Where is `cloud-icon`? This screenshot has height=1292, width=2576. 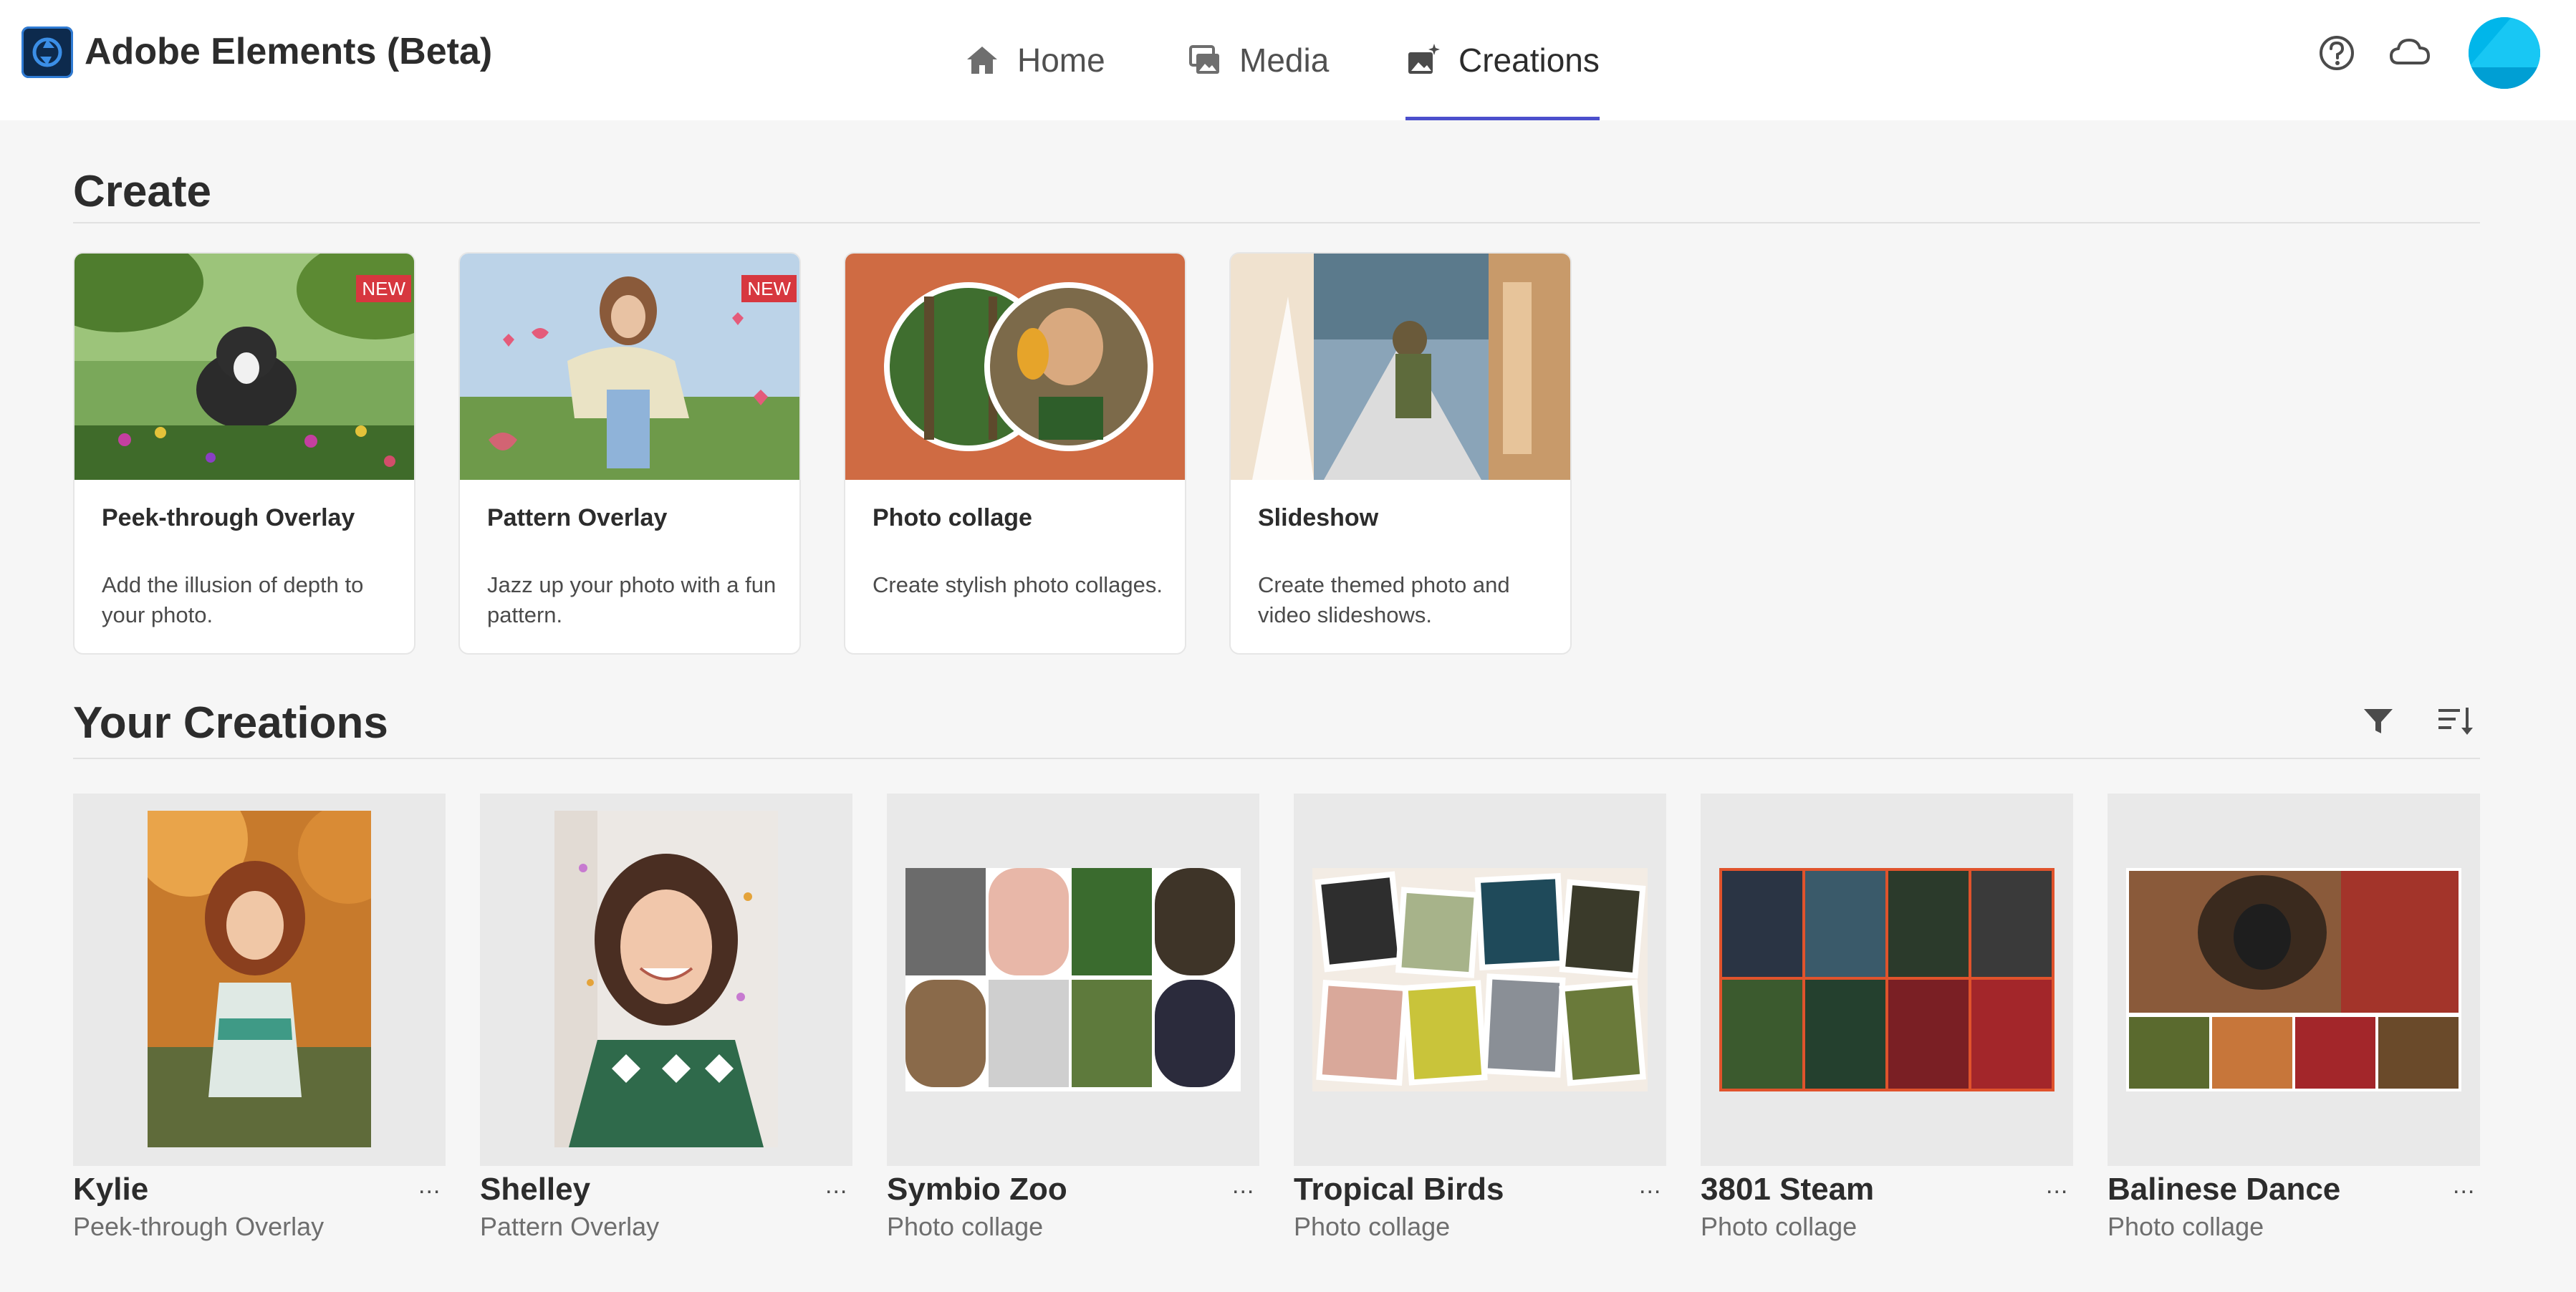 cloud-icon is located at coordinates (2410, 53).